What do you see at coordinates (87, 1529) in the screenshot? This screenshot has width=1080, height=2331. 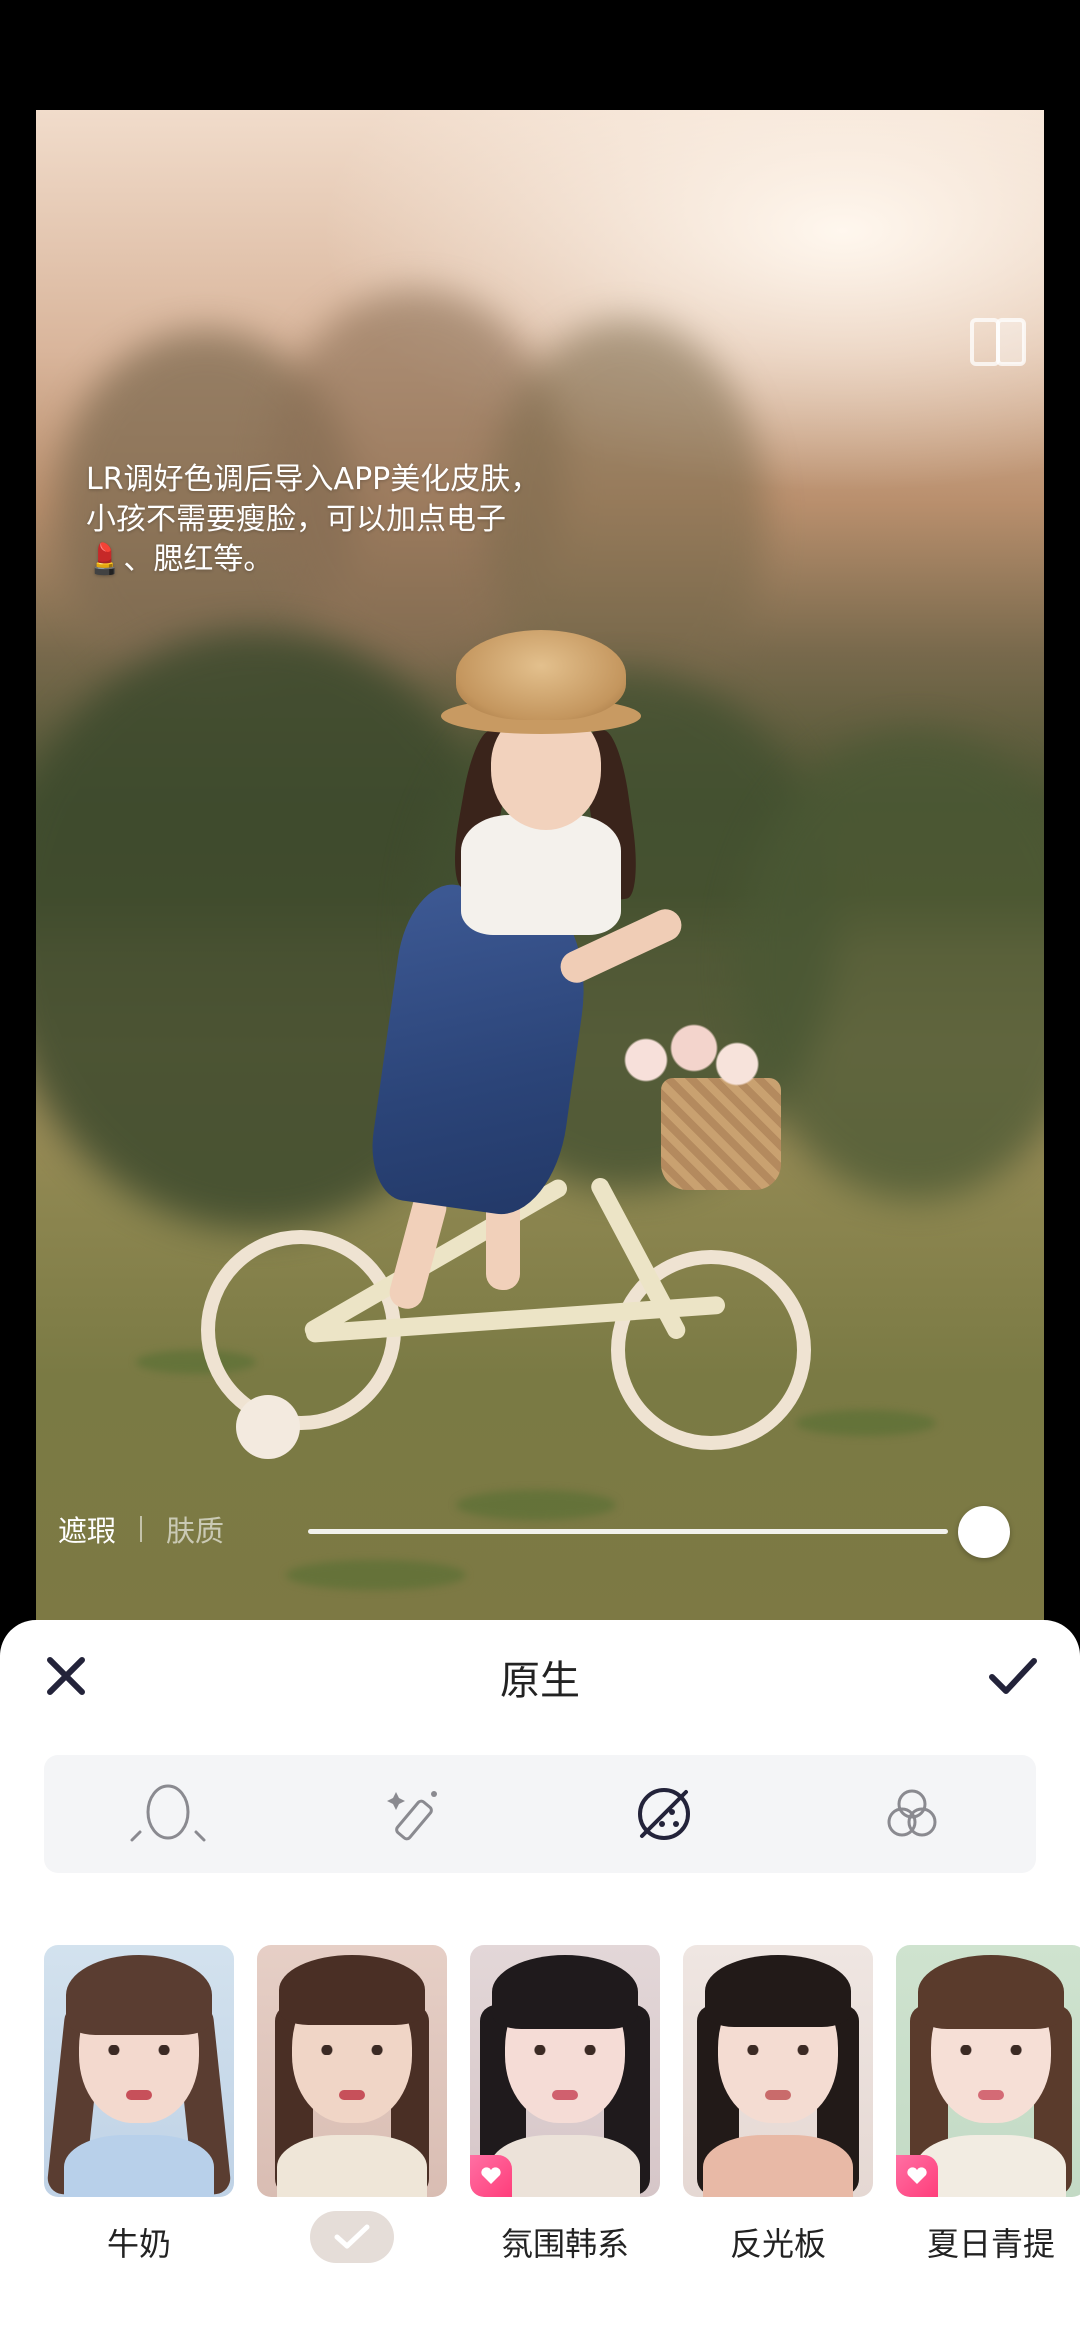 I see `mode-concealer-tab: 遮瑕` at bounding box center [87, 1529].